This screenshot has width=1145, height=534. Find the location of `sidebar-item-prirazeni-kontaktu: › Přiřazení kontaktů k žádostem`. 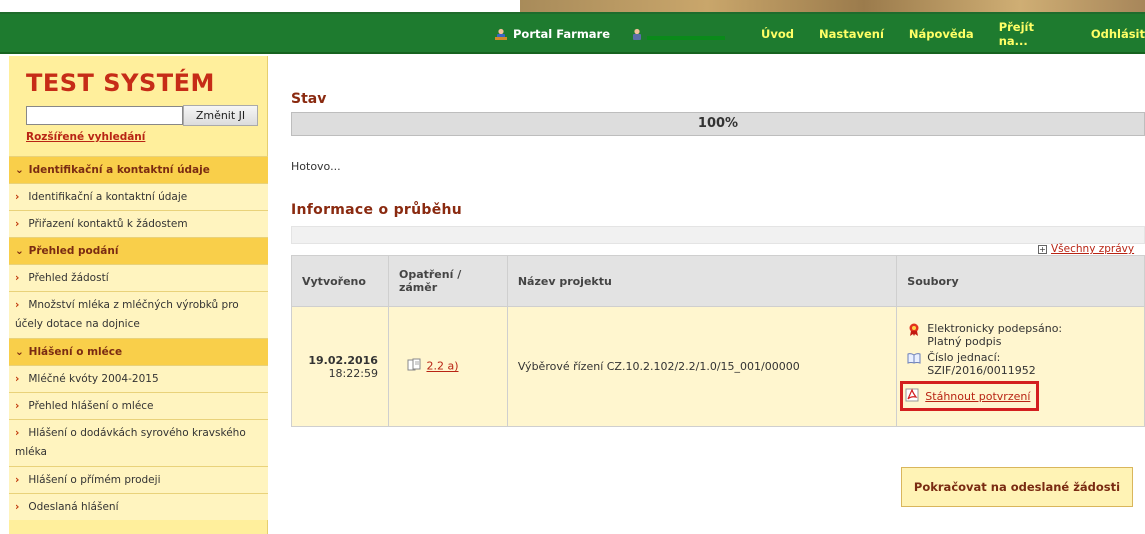

sidebar-item-prirazeni-kontaktu: › Přiřazení kontaktů k žádostem is located at coordinates (138, 223).